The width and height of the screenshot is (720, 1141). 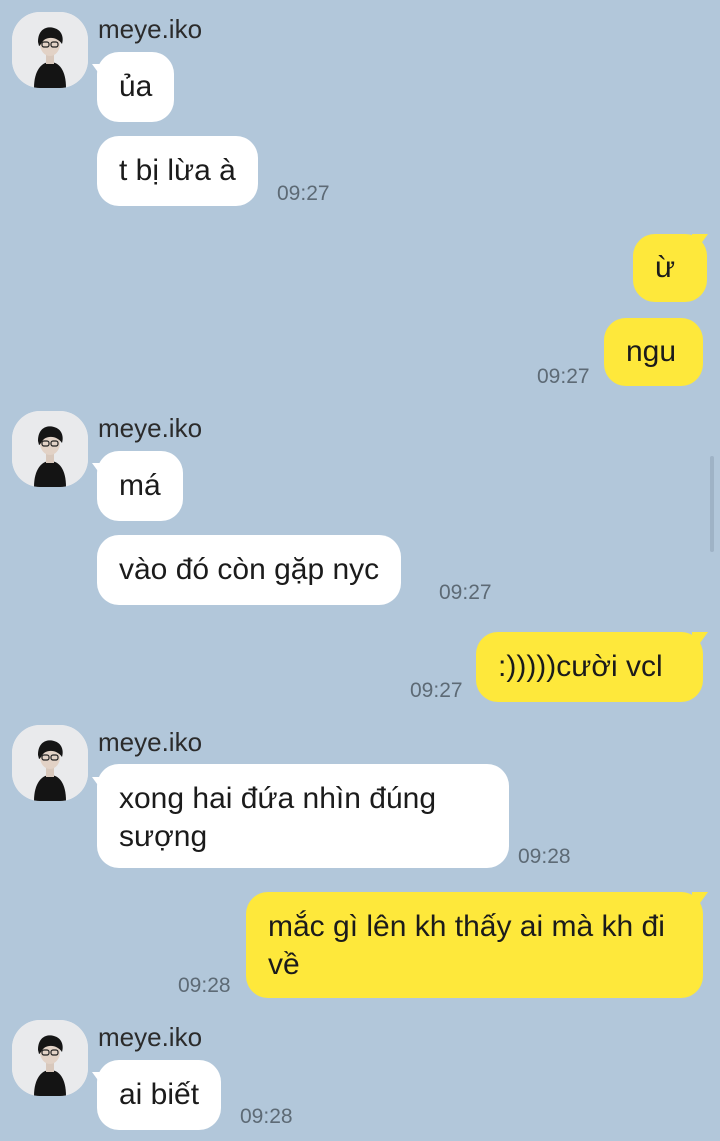 What do you see at coordinates (670, 268) in the screenshot?
I see `outgoing-message-bubble: ừ` at bounding box center [670, 268].